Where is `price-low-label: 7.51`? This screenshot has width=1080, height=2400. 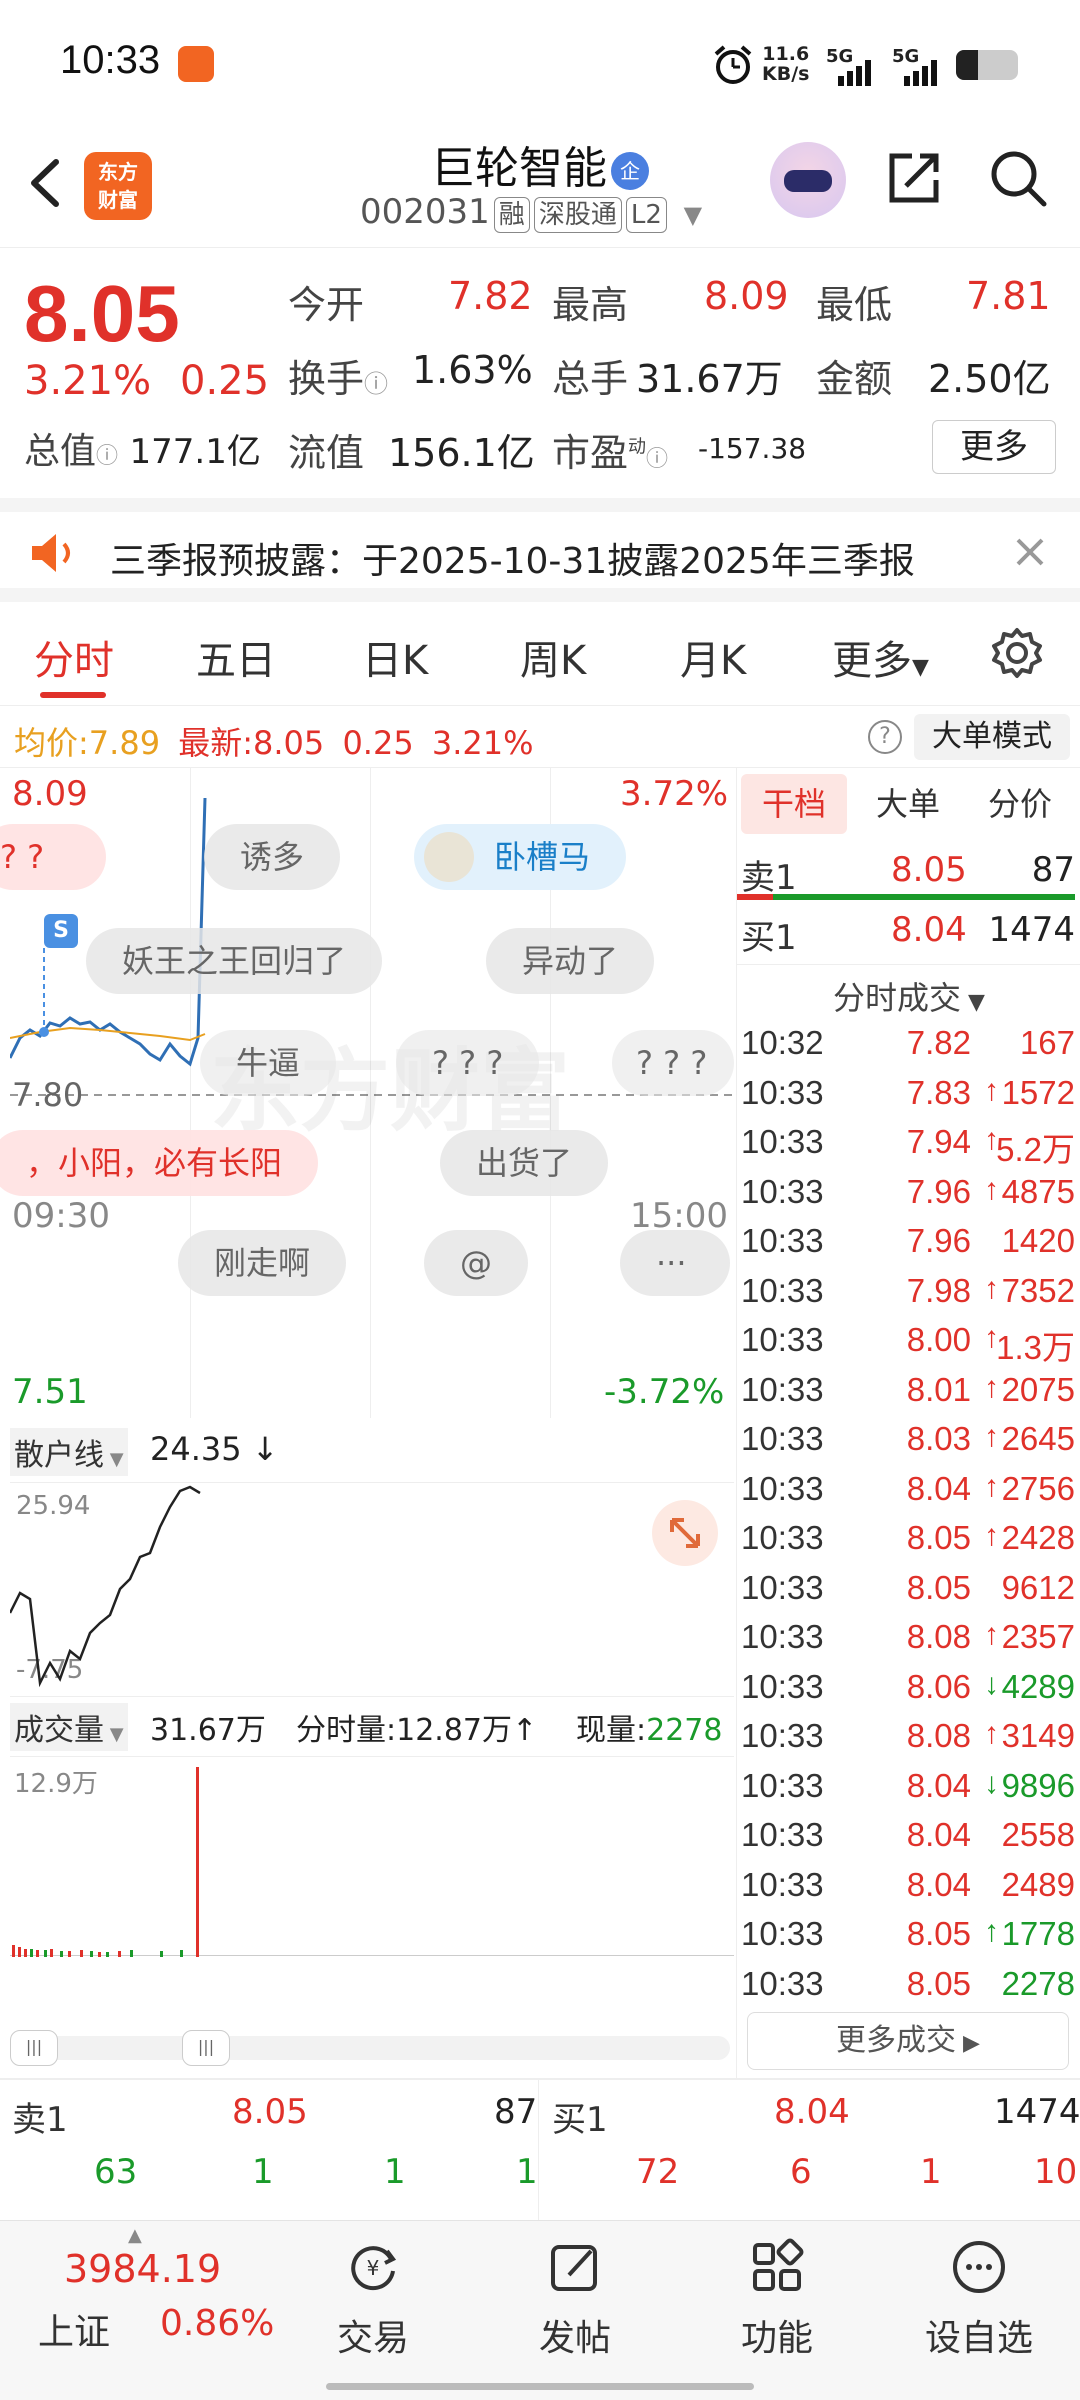 price-low-label: 7.51 is located at coordinates (50, 1392).